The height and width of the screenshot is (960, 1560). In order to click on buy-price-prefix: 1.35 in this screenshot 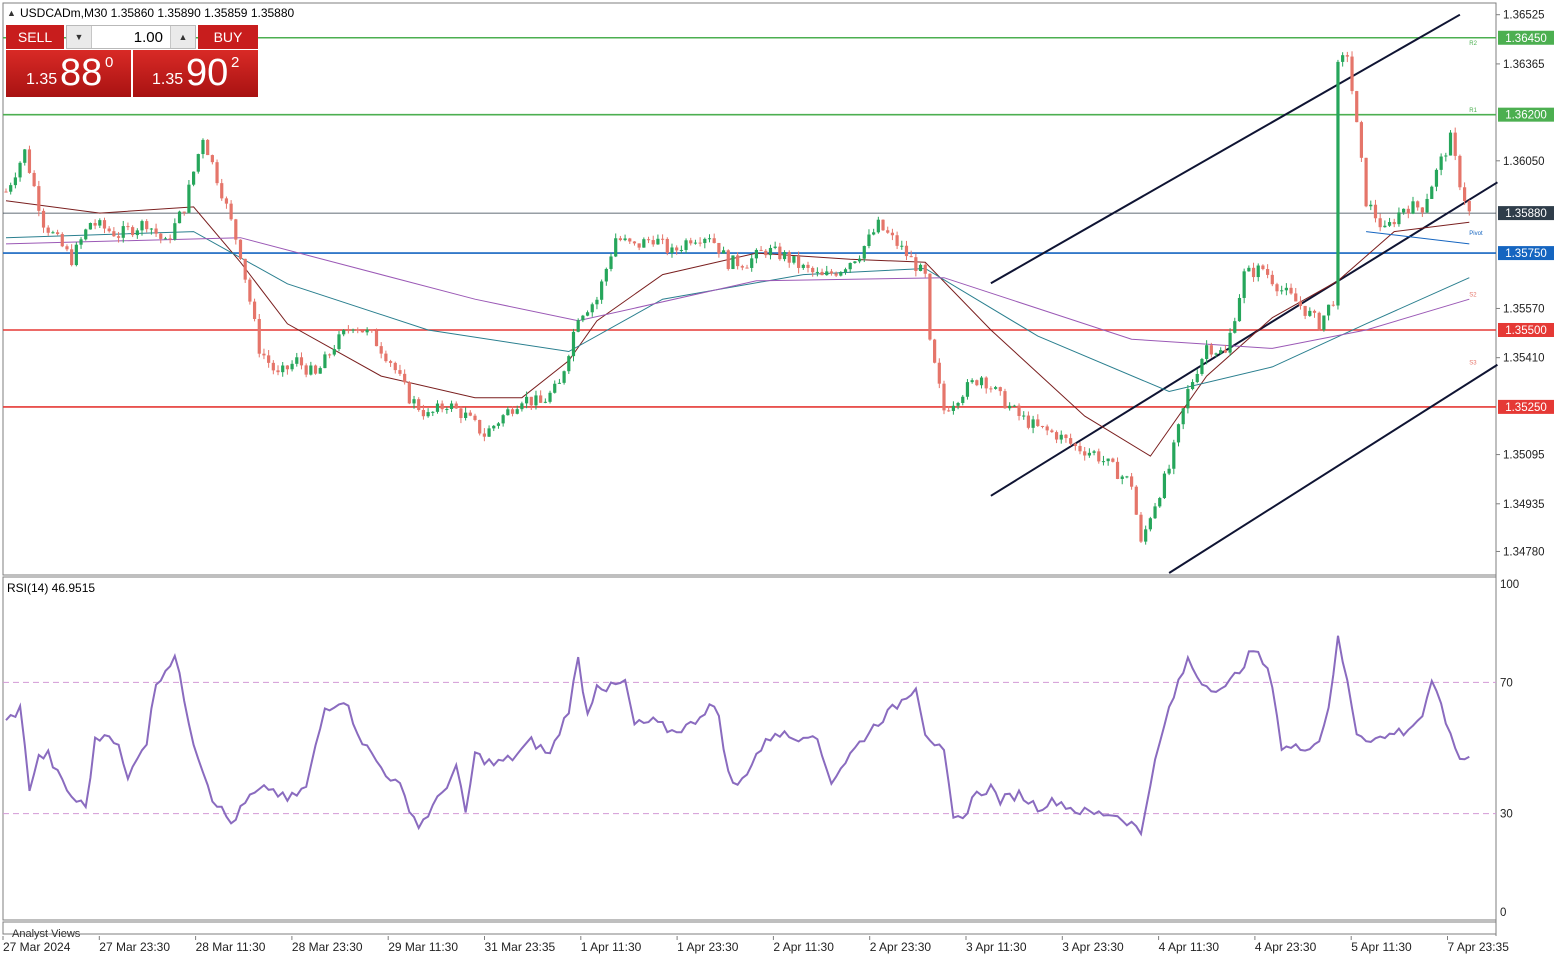, I will do `click(168, 79)`.